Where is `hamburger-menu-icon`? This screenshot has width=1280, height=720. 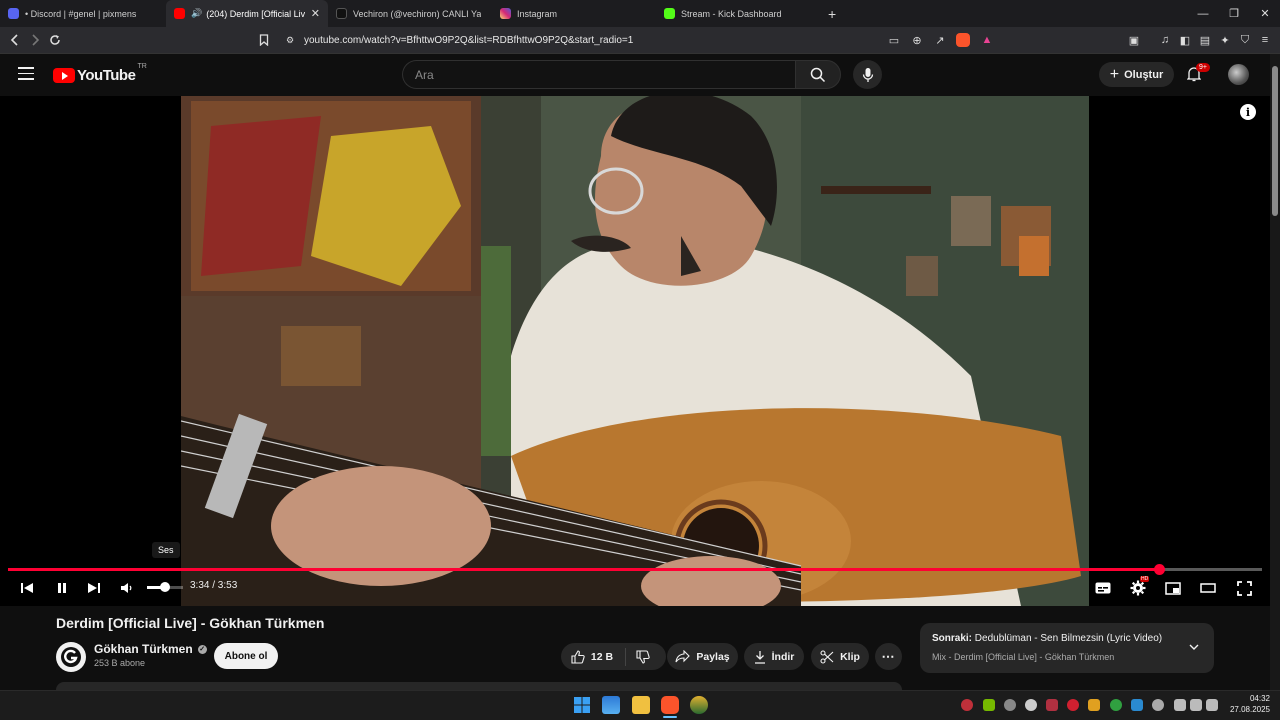
hamburger-menu-icon is located at coordinates (26, 74).